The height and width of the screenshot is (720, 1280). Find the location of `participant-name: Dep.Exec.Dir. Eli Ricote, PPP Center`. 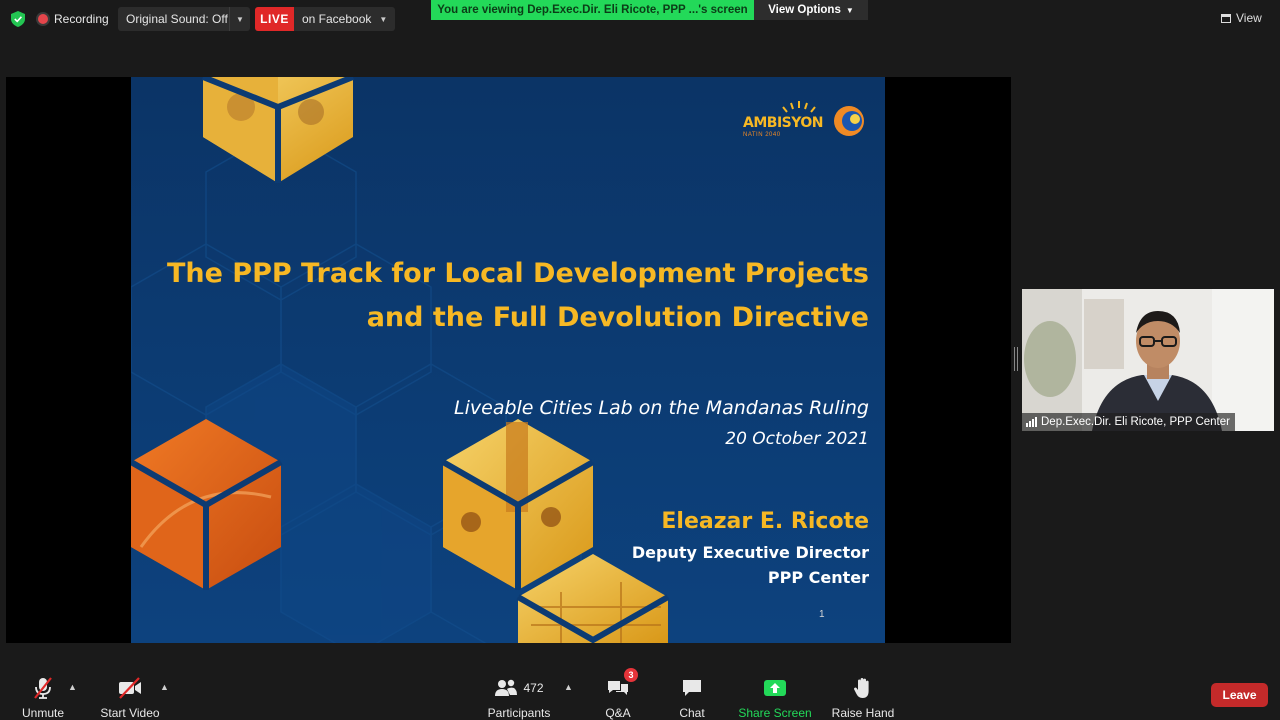

participant-name: Dep.Exec.Dir. Eli Ricote, PPP Center is located at coordinates (1135, 422).